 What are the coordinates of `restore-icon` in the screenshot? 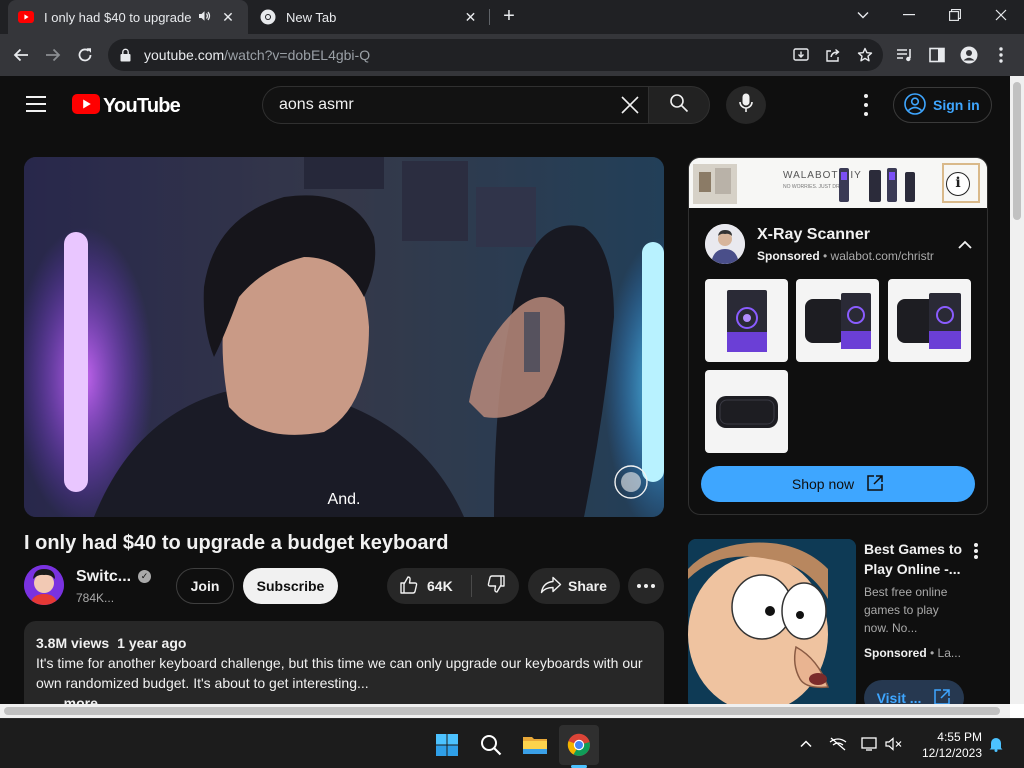 It's located at (955, 15).